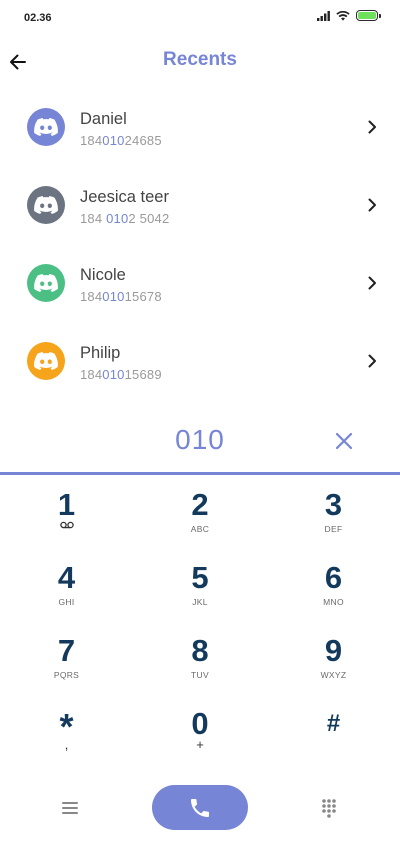 The height and width of the screenshot is (866, 400). Describe the element at coordinates (66, 726) in the screenshot. I see `key-digit: *` at that location.